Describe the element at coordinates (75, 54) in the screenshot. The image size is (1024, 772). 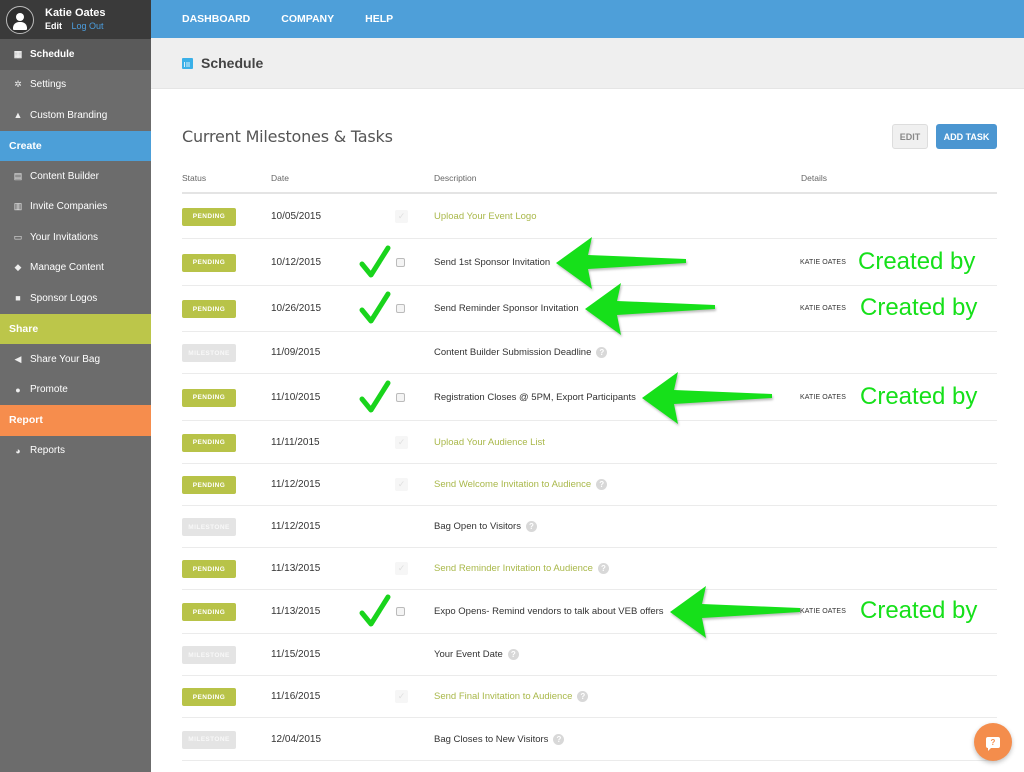
I see `sidebar-item-schedule: ▦ Schedule` at that location.